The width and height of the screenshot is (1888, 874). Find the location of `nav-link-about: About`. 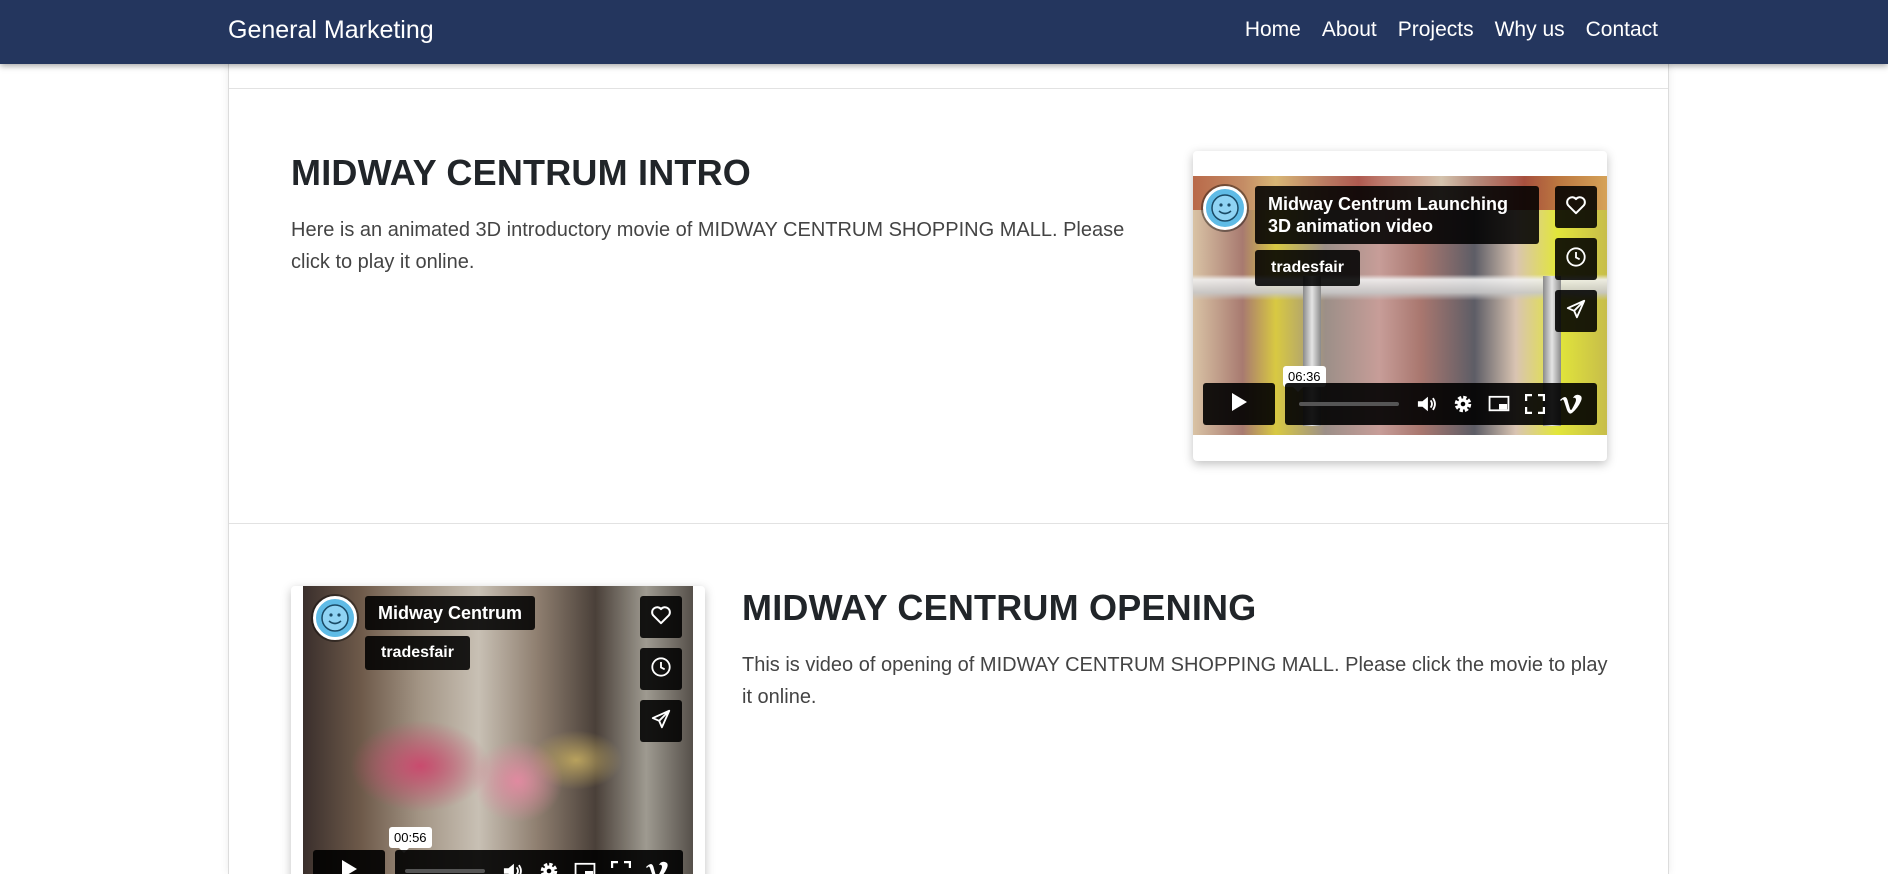

nav-link-about: About is located at coordinates (1349, 30).